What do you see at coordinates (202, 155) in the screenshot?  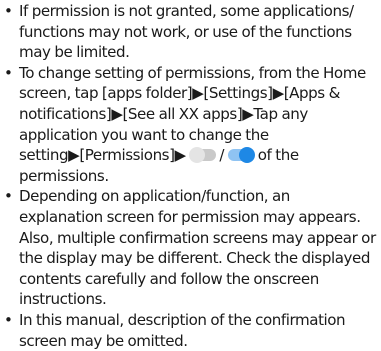 I see `toggle-off-icon` at bounding box center [202, 155].